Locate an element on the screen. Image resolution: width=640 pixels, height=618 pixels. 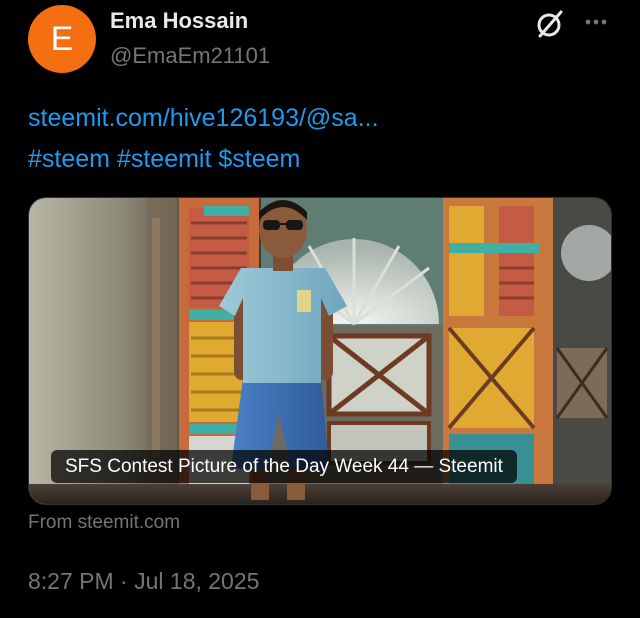
user-handle: @EmaEm21101 is located at coordinates (190, 56).